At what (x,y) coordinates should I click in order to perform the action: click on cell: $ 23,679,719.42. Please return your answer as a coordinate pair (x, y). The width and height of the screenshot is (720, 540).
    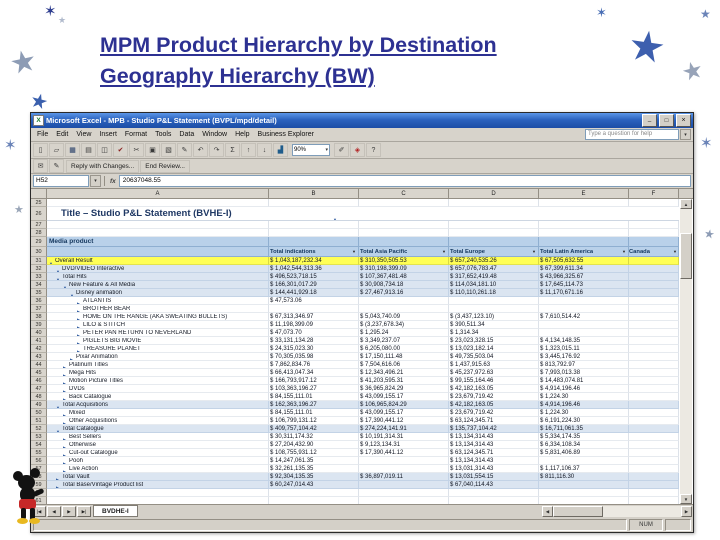
    Looking at the image, I should click on (494, 413).